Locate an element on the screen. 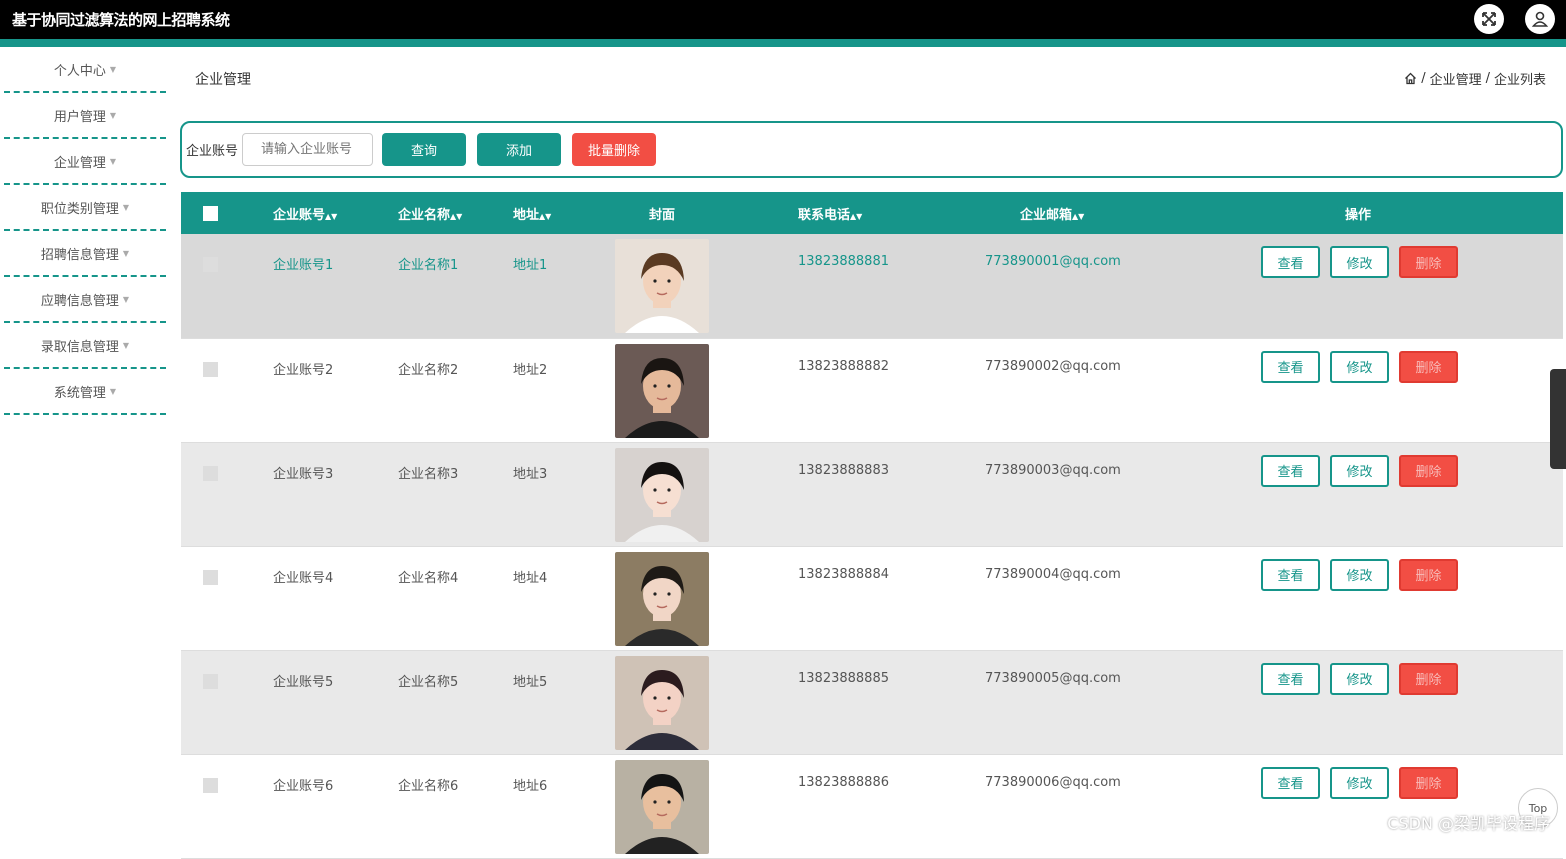 Image resolution: width=1566 pixels, height=859 pixels. header-name: 企业名称▲▼ is located at coordinates (455, 213).